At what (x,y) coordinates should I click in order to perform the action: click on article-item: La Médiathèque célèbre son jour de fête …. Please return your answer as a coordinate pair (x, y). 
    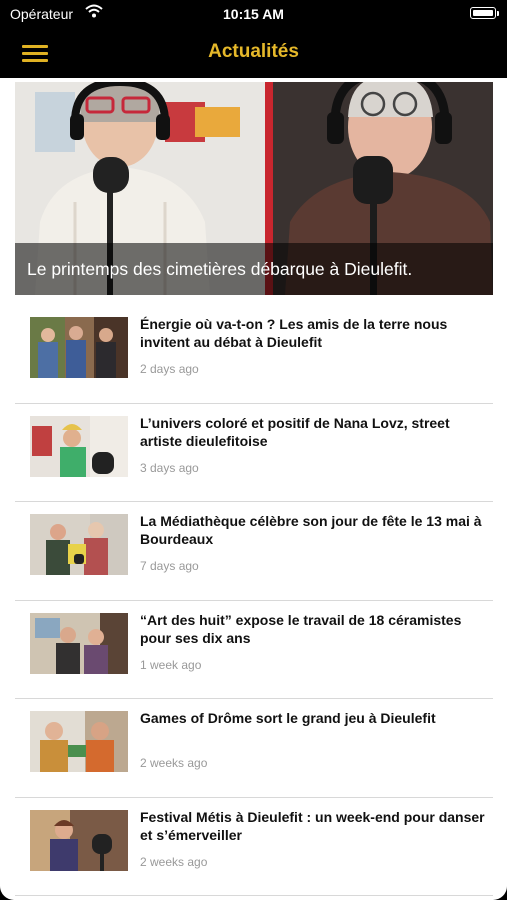
    Looking at the image, I should click on (254, 551).